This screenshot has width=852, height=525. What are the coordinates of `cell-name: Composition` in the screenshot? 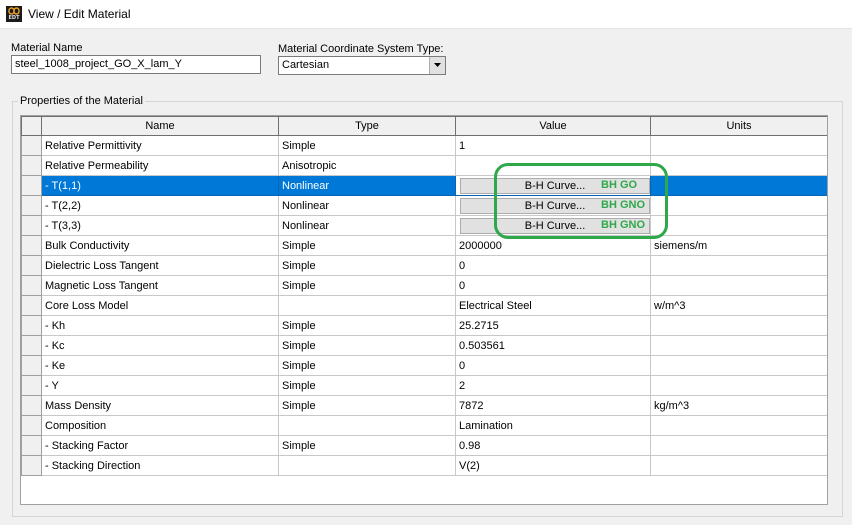 It's located at (160, 425).